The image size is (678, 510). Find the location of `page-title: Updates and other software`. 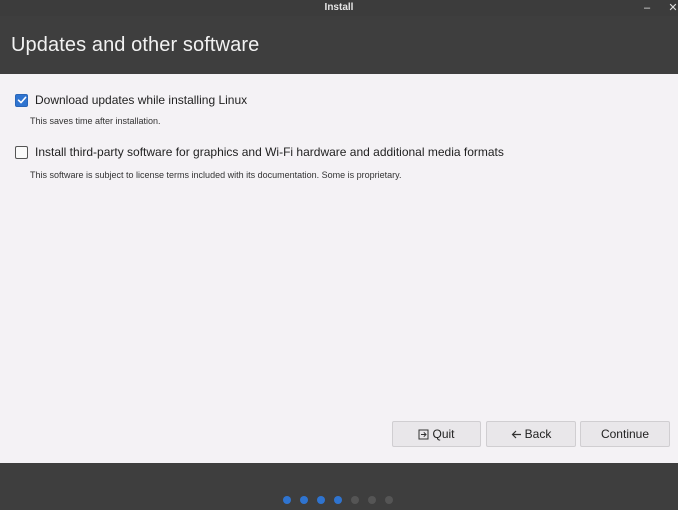

page-title: Updates and other software is located at coordinates (135, 45).